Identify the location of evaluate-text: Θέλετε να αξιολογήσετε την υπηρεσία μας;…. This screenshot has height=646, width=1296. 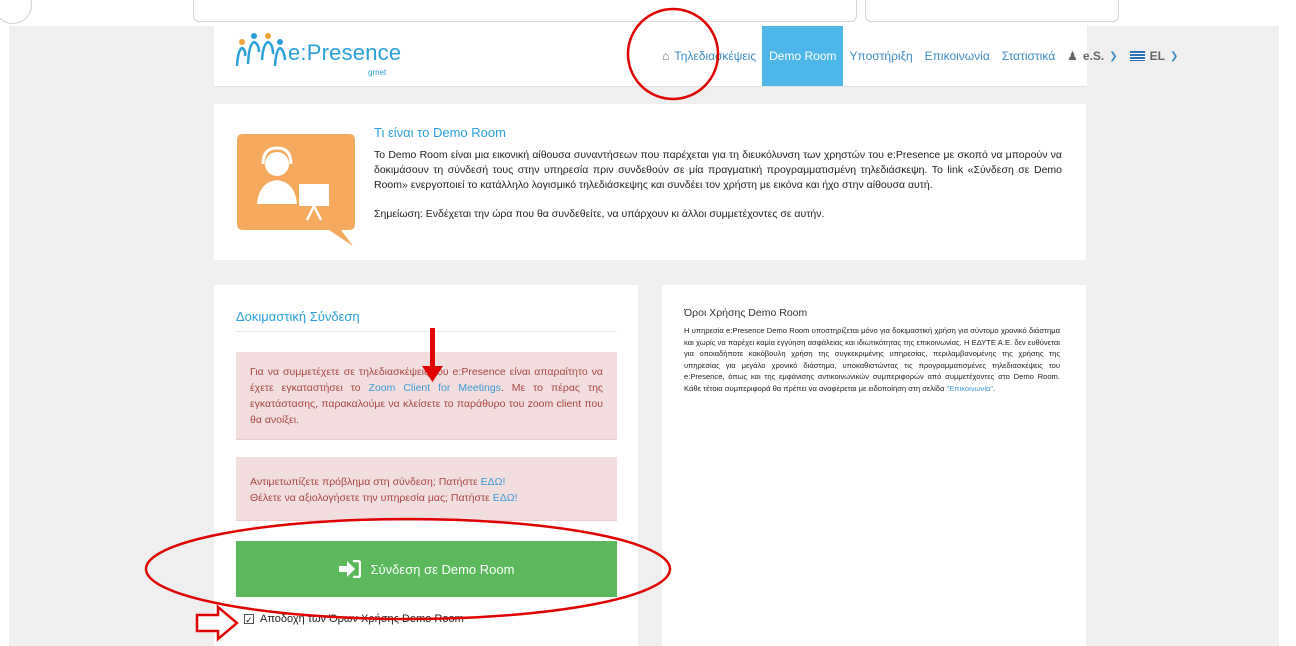
(371, 498).